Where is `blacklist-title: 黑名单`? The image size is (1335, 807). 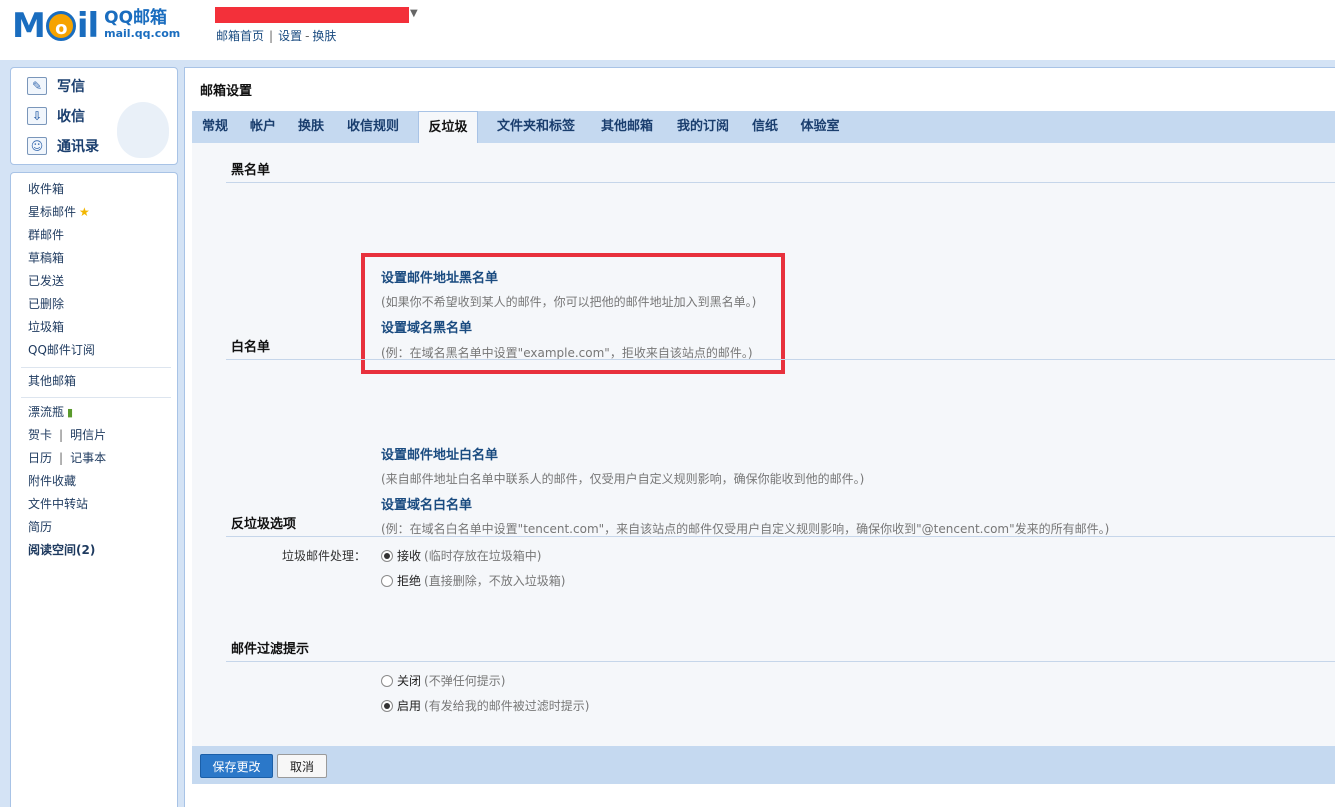 blacklist-title: 黑名单 is located at coordinates (251, 170).